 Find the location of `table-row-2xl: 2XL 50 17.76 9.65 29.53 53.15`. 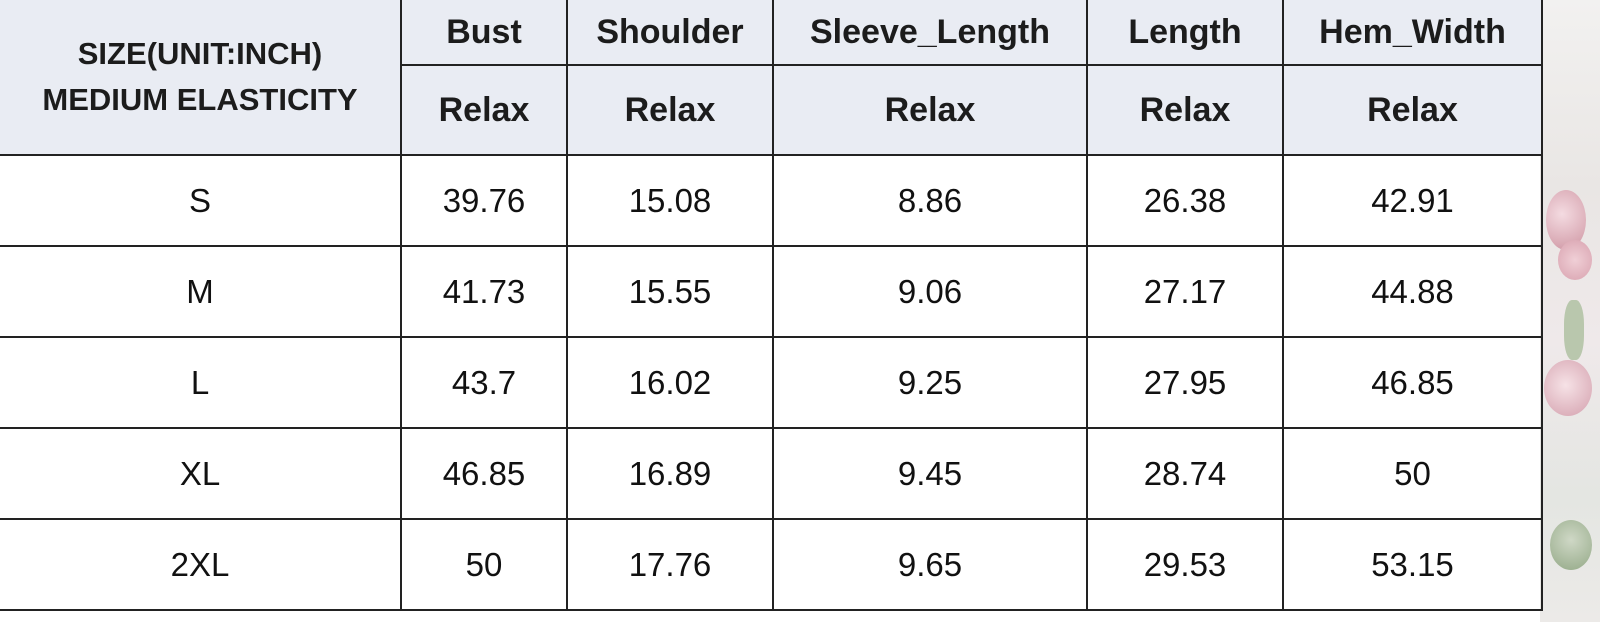

table-row-2xl: 2XL 50 17.76 9.65 29.53 53.15 is located at coordinates (771, 564).